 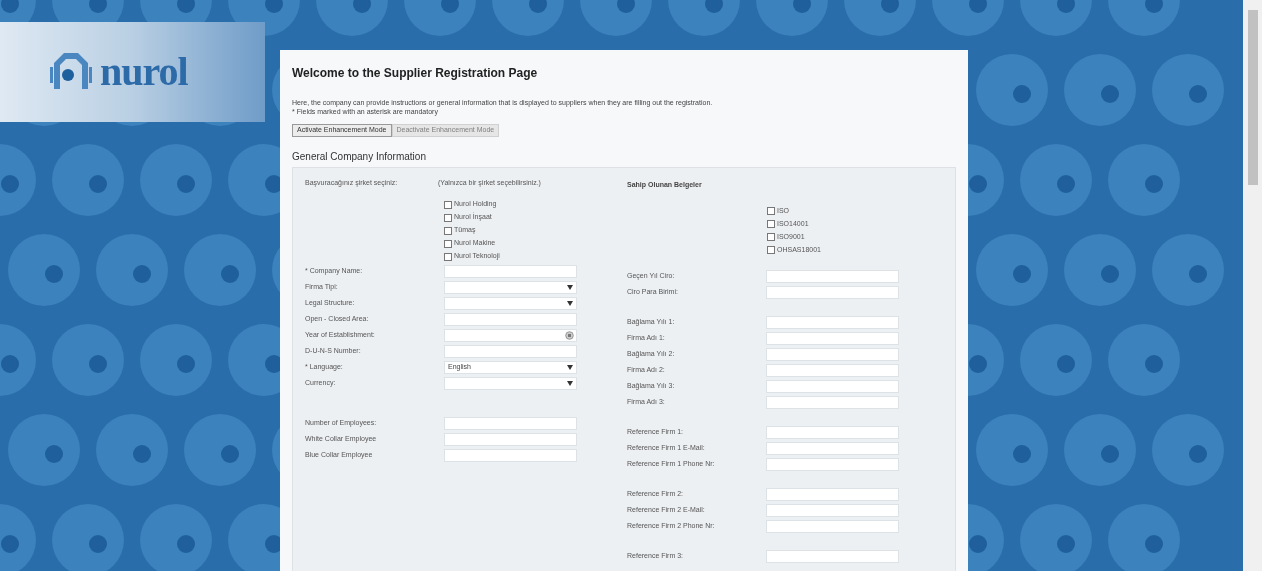 What do you see at coordinates (359, 157) in the screenshot?
I see `section-title: General Company Information` at bounding box center [359, 157].